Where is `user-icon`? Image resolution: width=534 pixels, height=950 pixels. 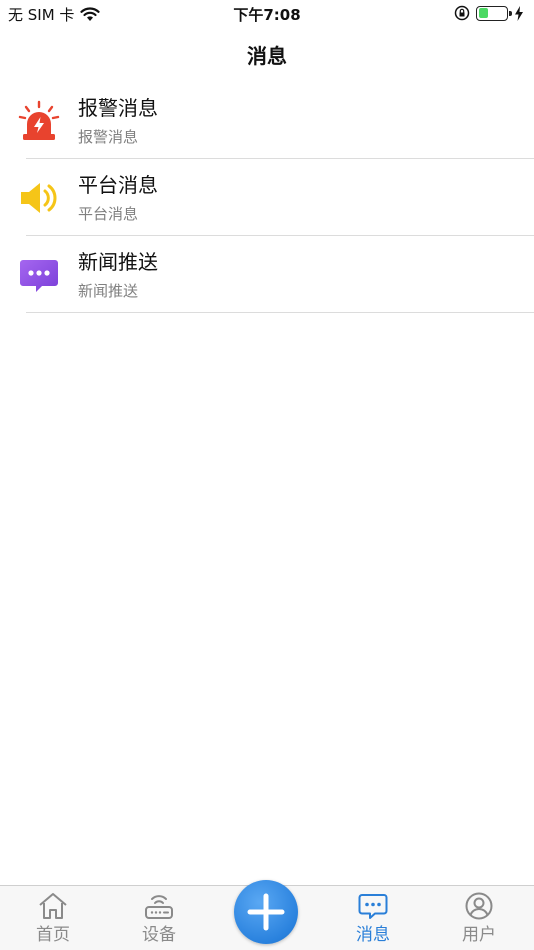
user-icon is located at coordinates (479, 906).